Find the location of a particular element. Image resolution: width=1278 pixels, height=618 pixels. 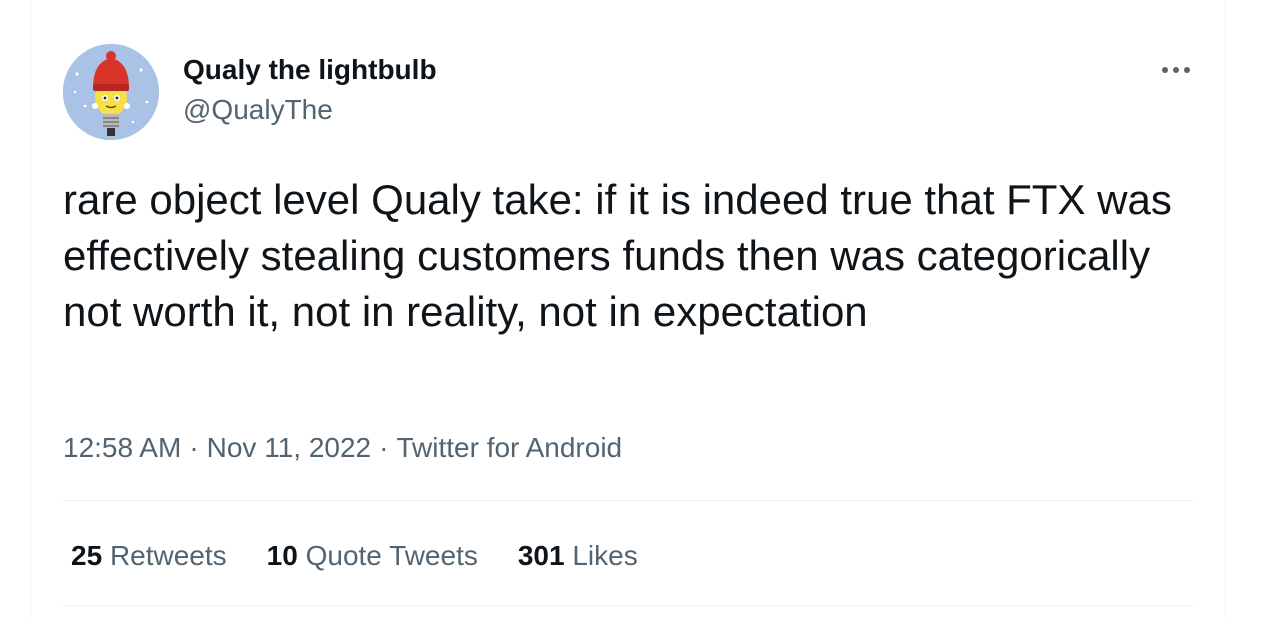

tweet-date: Nov 11, 2022 is located at coordinates (289, 447).